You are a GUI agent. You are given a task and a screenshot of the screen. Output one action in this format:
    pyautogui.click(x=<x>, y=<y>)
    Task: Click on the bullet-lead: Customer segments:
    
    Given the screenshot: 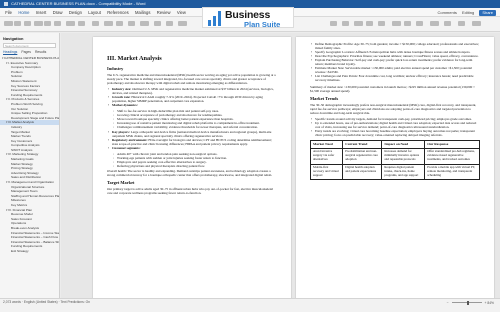 What is the action you would take?
    pyautogui.click(x=126, y=148)
    